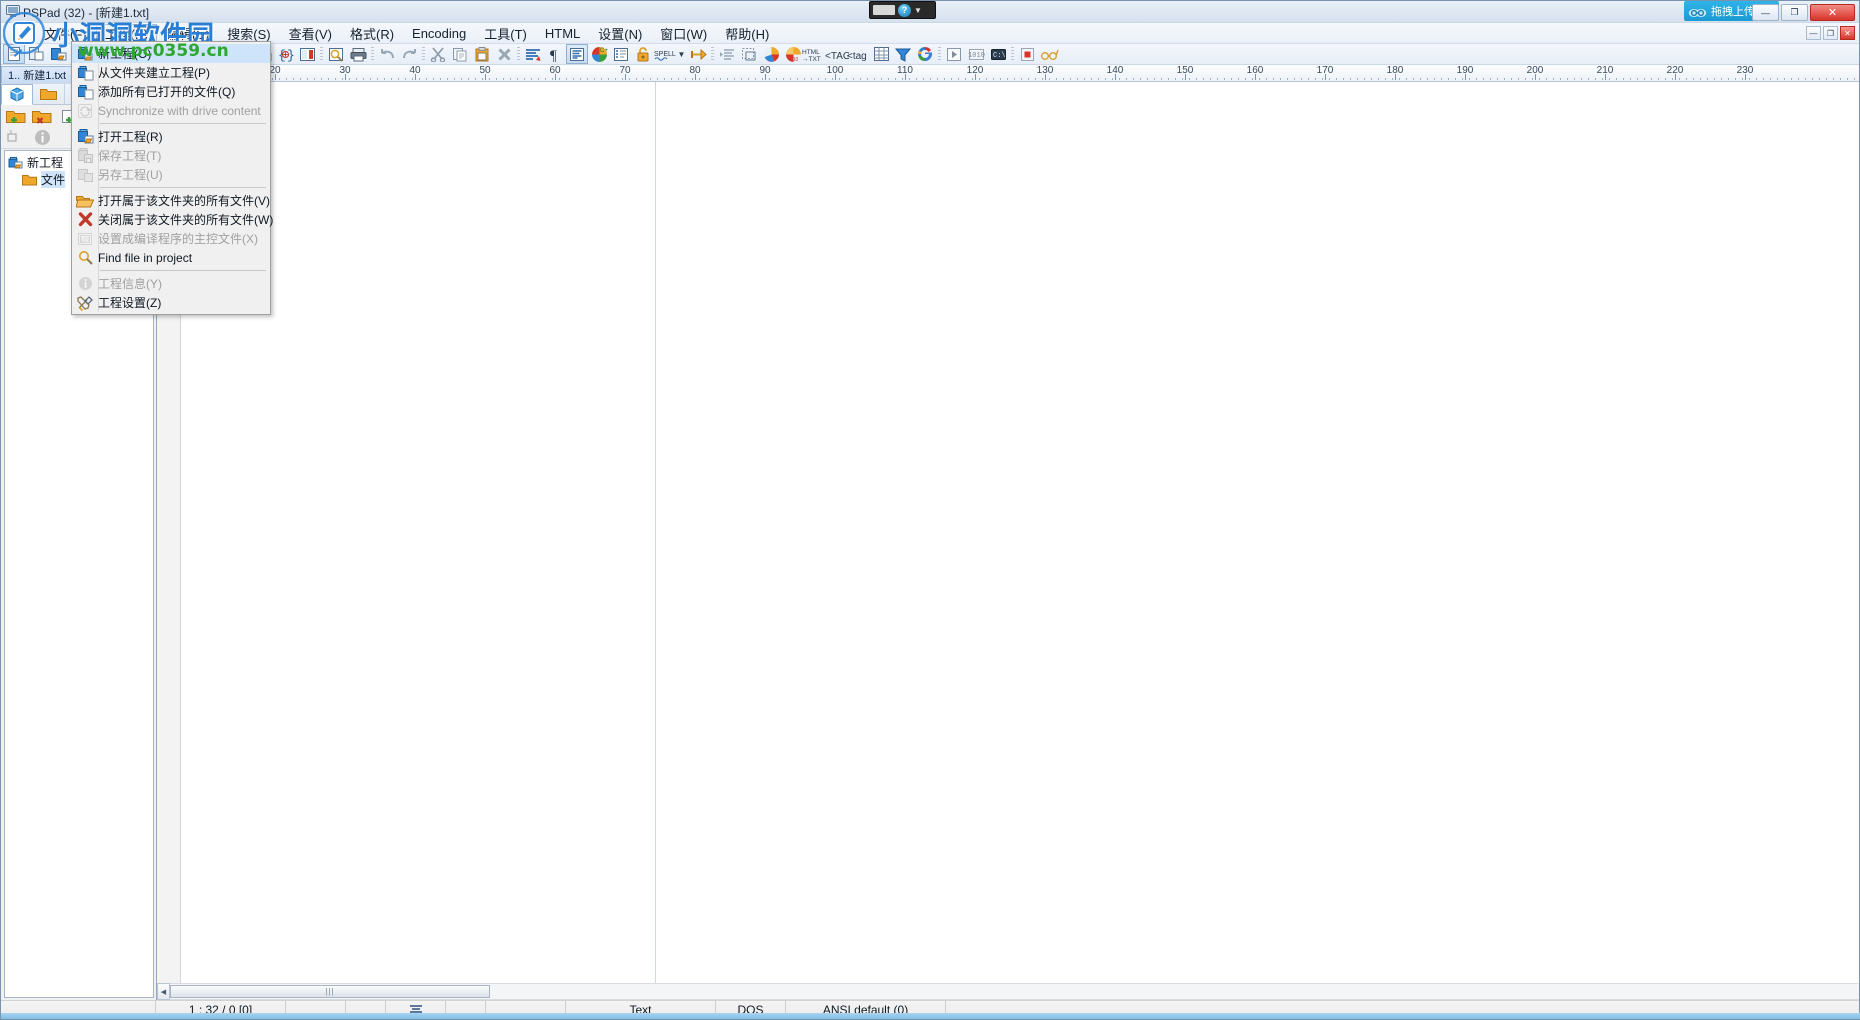 Image resolution: width=1860 pixels, height=1020 pixels. Describe the element at coordinates (577, 54) in the screenshot. I see `highlighter-button` at that location.